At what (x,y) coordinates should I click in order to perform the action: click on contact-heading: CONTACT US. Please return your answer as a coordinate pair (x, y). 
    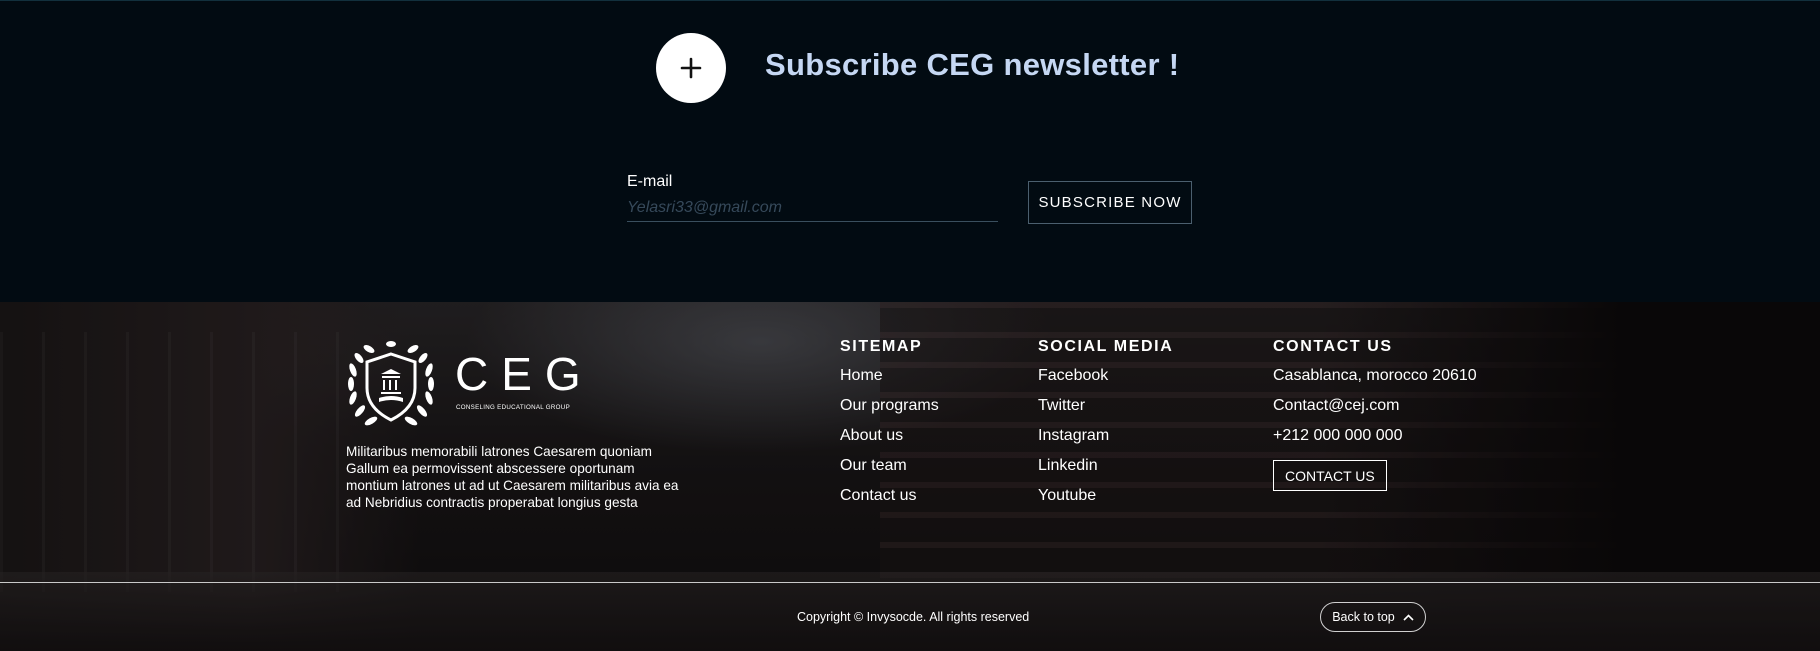
    Looking at the image, I should click on (1333, 346).